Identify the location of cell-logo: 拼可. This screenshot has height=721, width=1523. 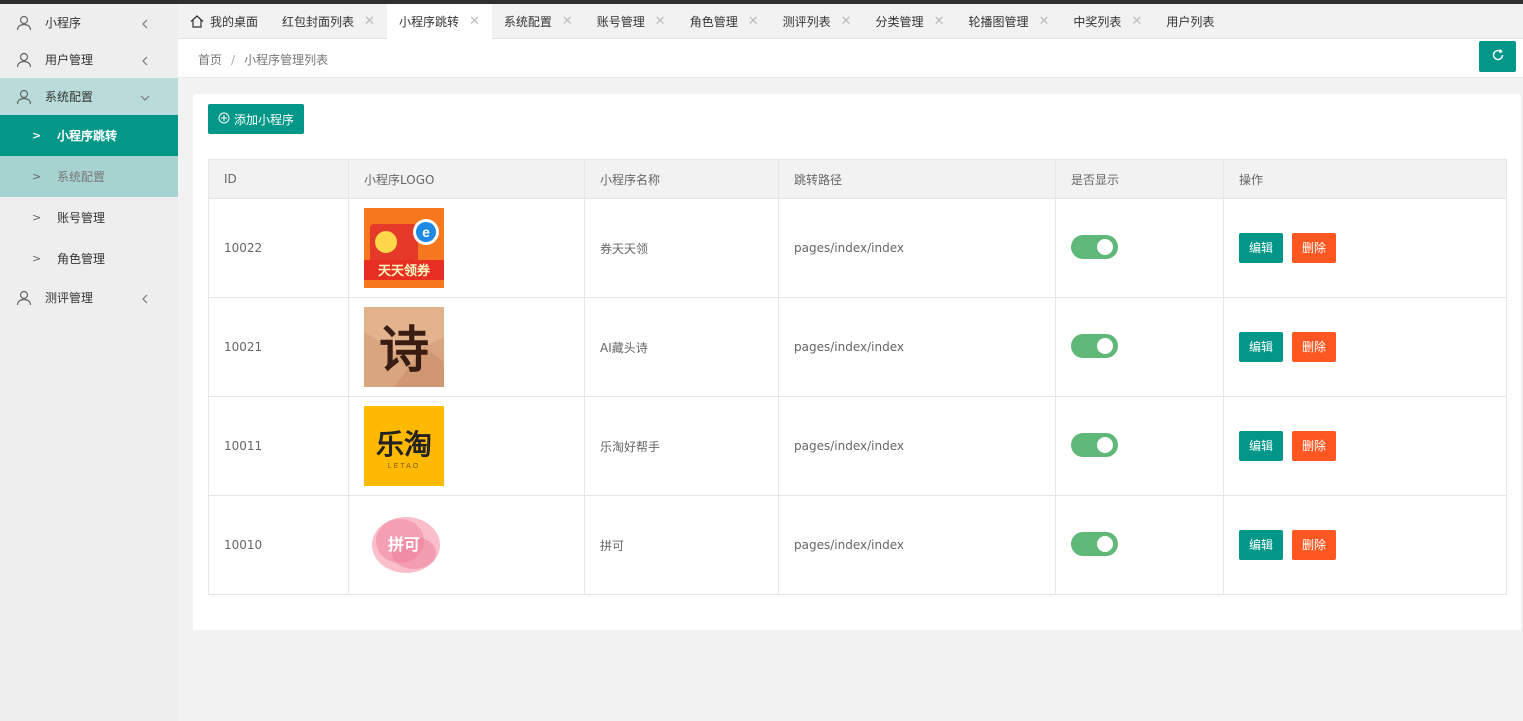
(466, 545).